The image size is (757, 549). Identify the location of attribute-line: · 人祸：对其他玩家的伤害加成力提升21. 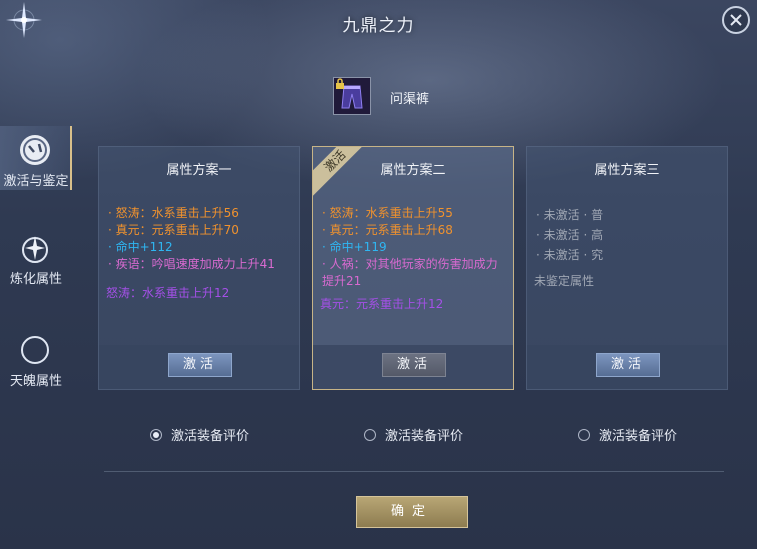
(410, 272).